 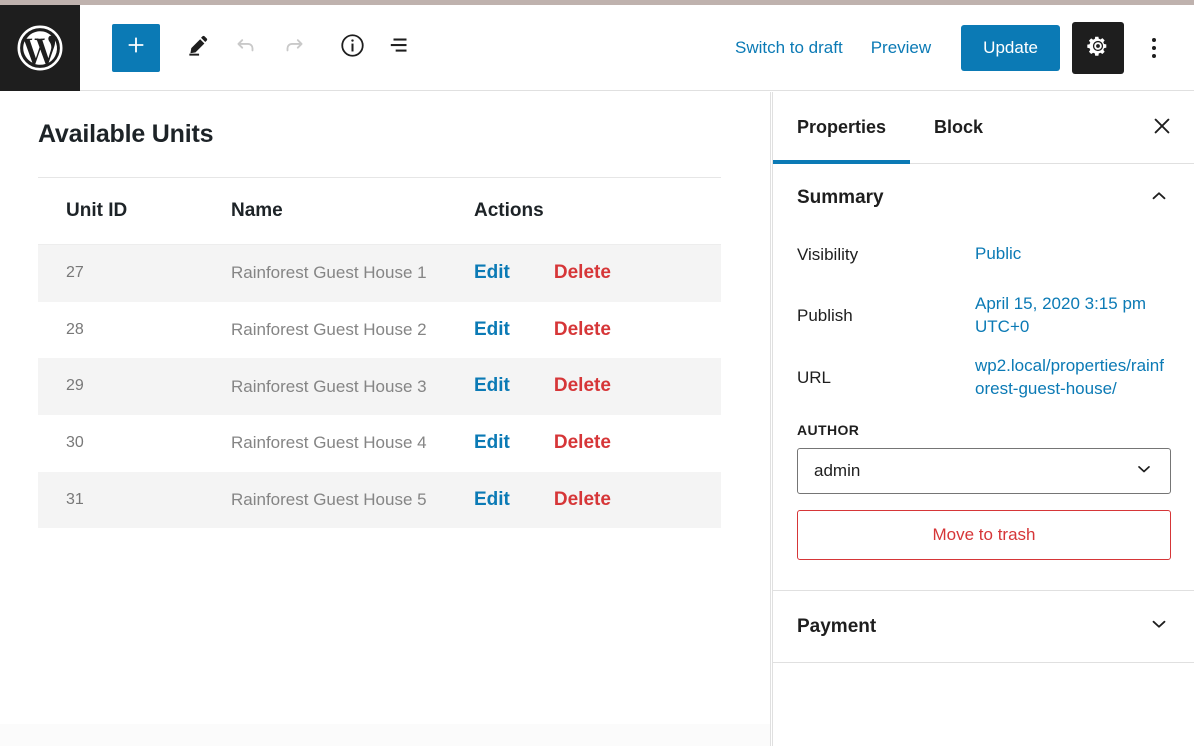 I want to click on table-header-row: Unit ID Name Actions, so click(x=379, y=211).